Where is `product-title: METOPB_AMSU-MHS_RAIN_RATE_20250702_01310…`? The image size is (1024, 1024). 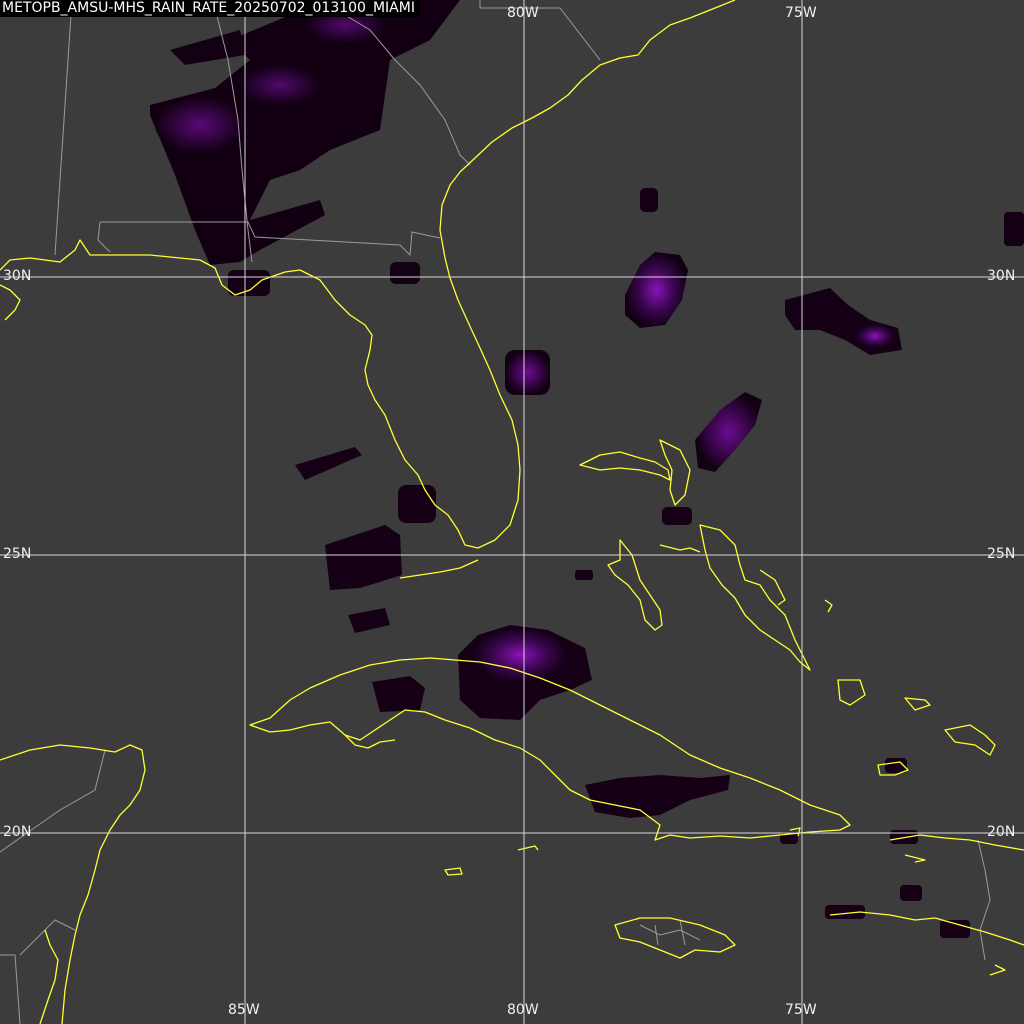
product-title: METOPB_AMSU-MHS_RAIN_RATE_20250702_01310… is located at coordinates (210, 8).